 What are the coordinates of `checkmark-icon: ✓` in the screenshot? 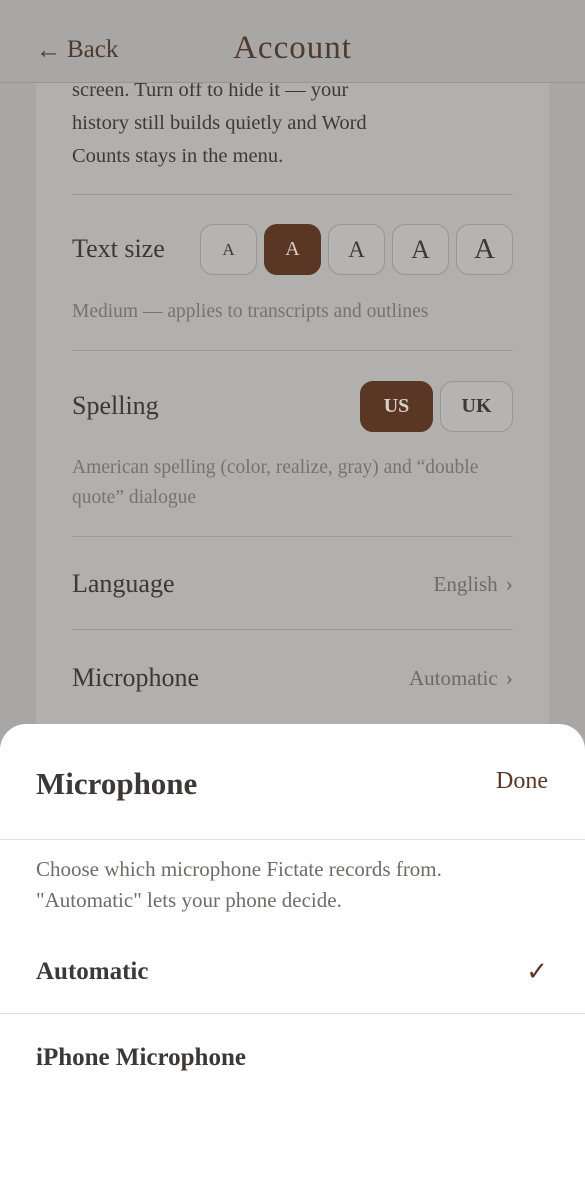 It's located at (537, 972).